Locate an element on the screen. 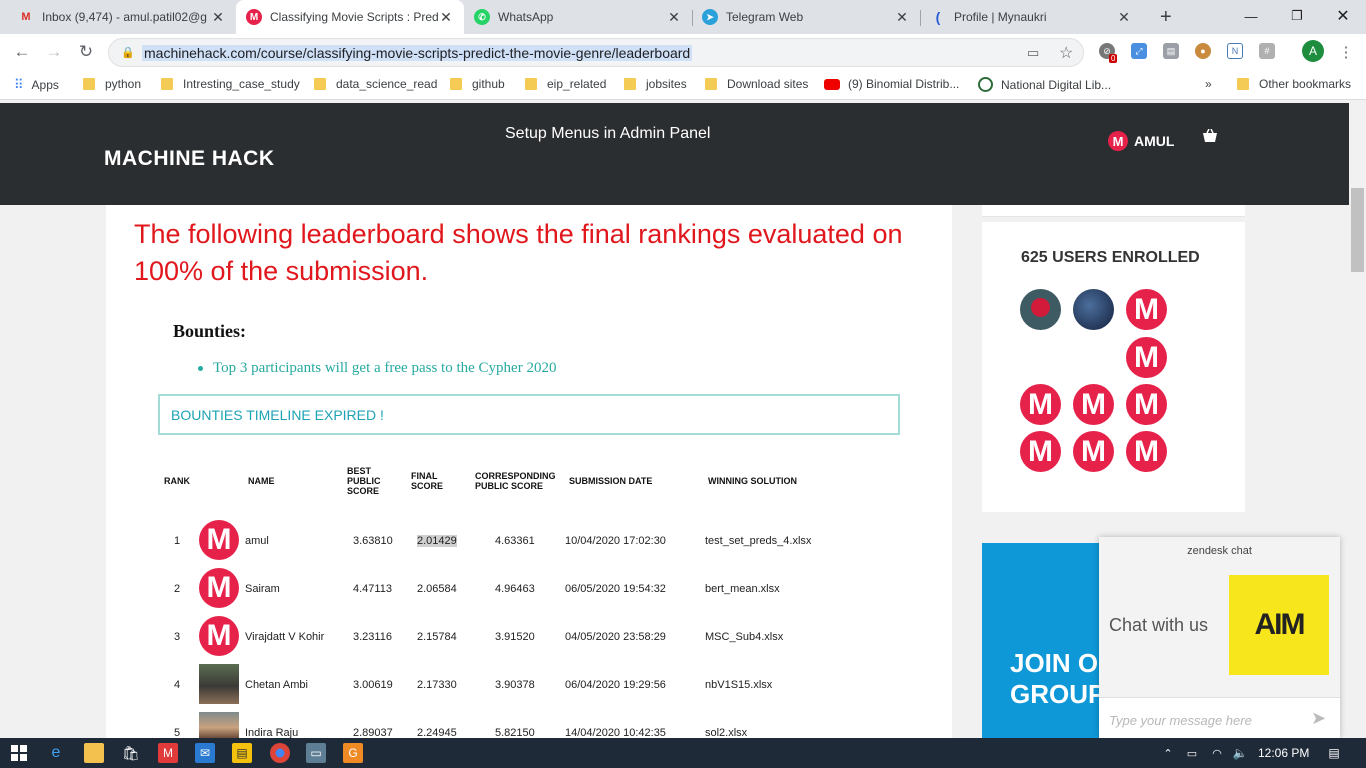 Image resolution: width=1366 pixels, height=768 pixels. minimize-button: ― is located at coordinates (1251, 16).